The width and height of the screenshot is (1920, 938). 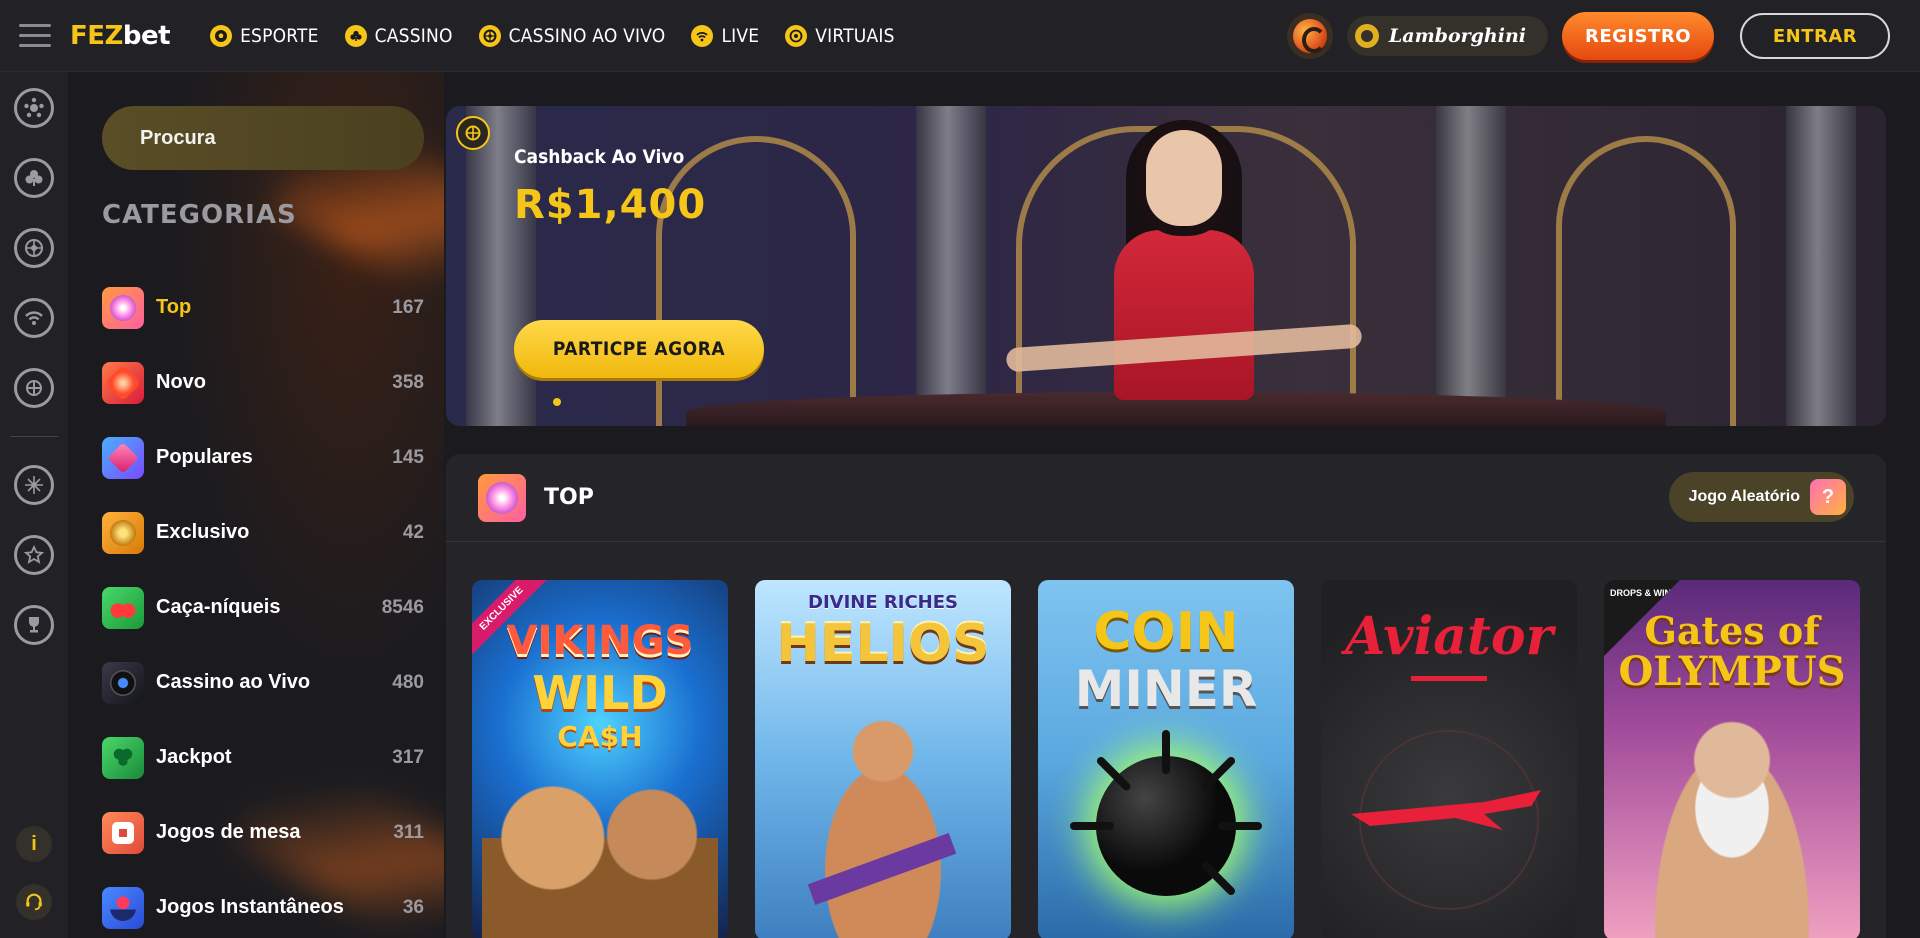 I want to click on random-game-label: Jogo Aleatório, so click(x=1744, y=496).